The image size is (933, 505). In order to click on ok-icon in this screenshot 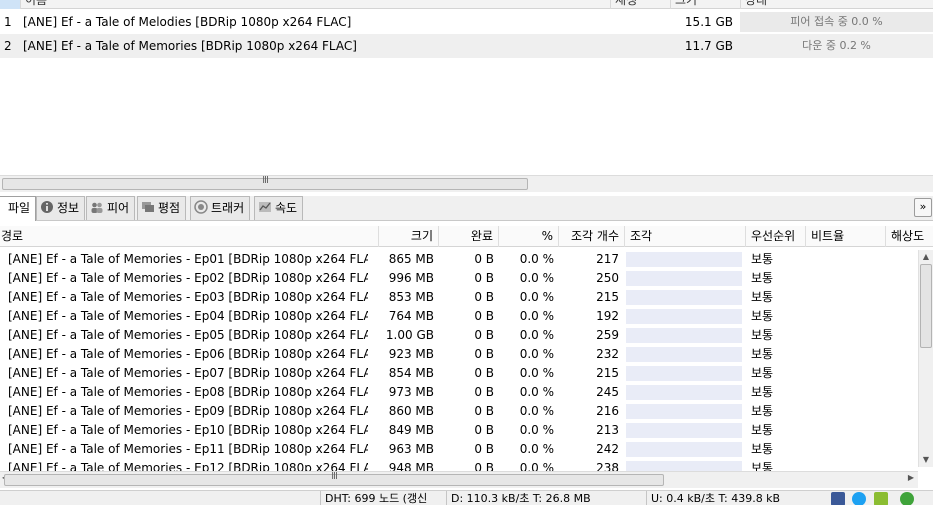, I will do `click(907, 498)`.